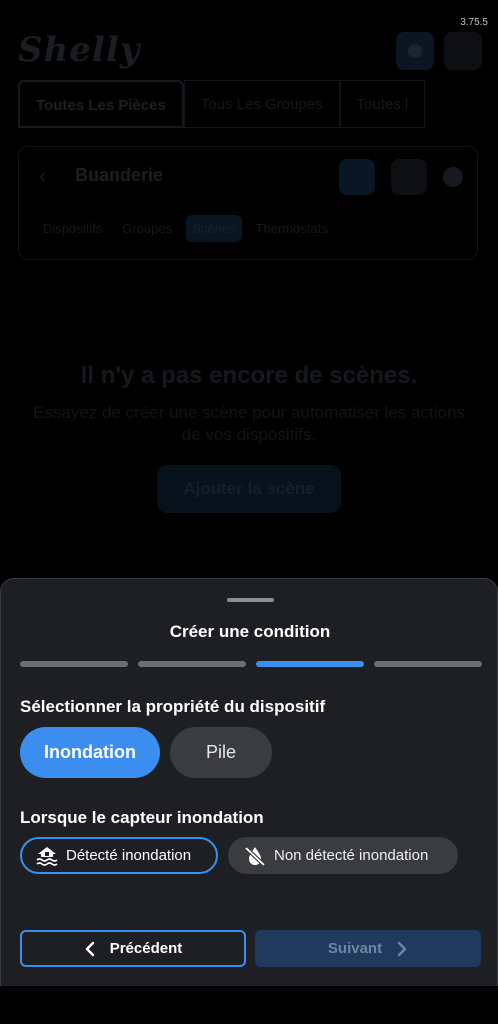 The image size is (498, 1024). What do you see at coordinates (261, 104) in the screenshot?
I see `tab-all-groups: Tous Les Groupes` at bounding box center [261, 104].